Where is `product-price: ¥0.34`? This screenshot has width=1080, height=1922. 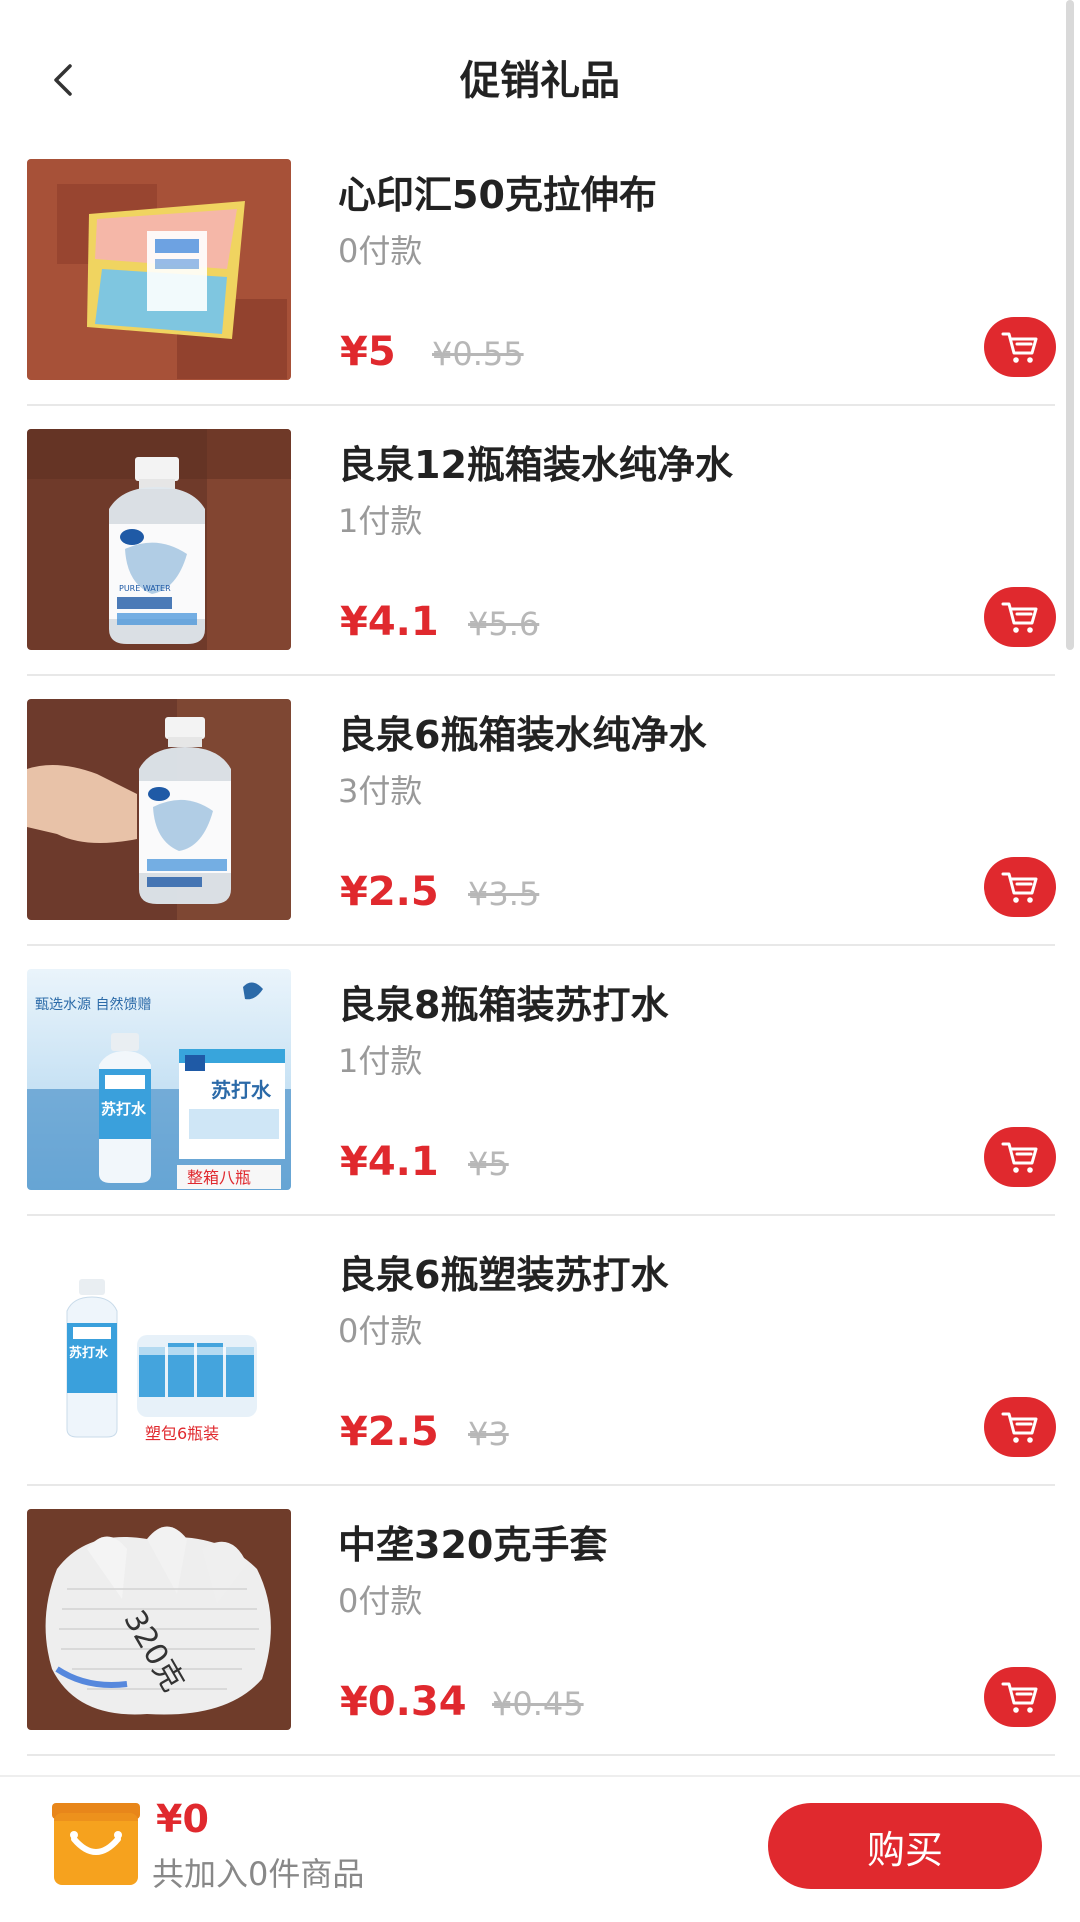
product-price: ¥0.34 is located at coordinates (403, 1702).